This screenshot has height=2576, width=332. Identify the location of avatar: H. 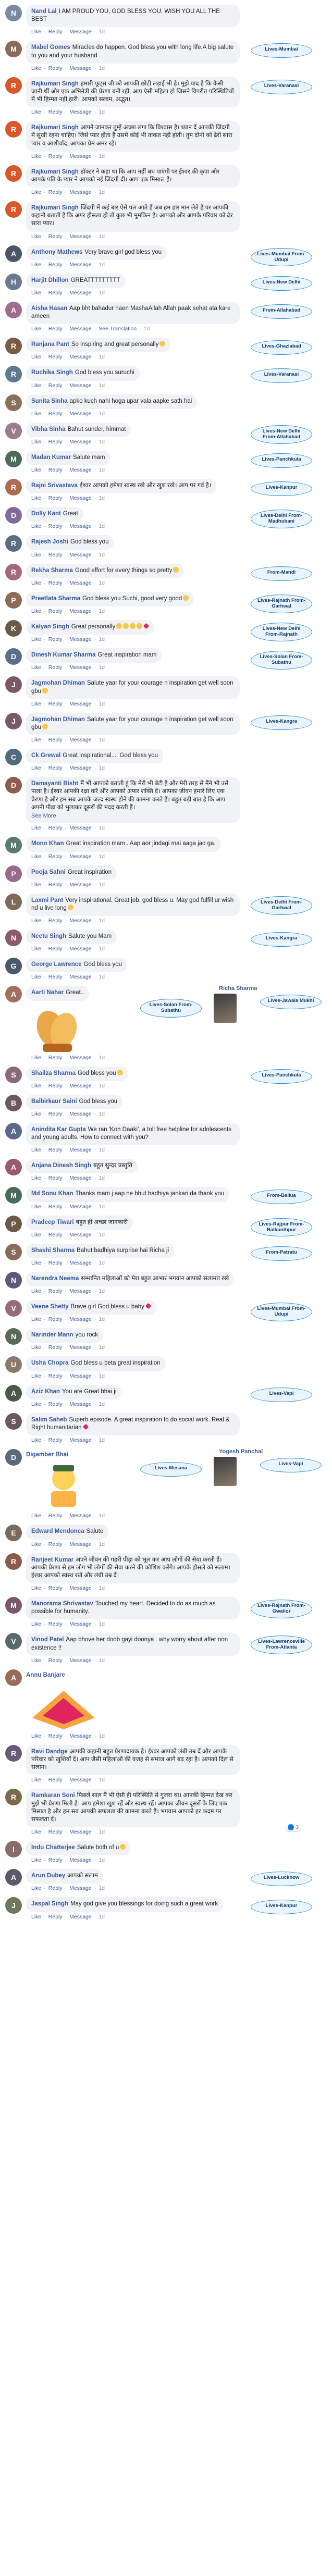
(13, 282).